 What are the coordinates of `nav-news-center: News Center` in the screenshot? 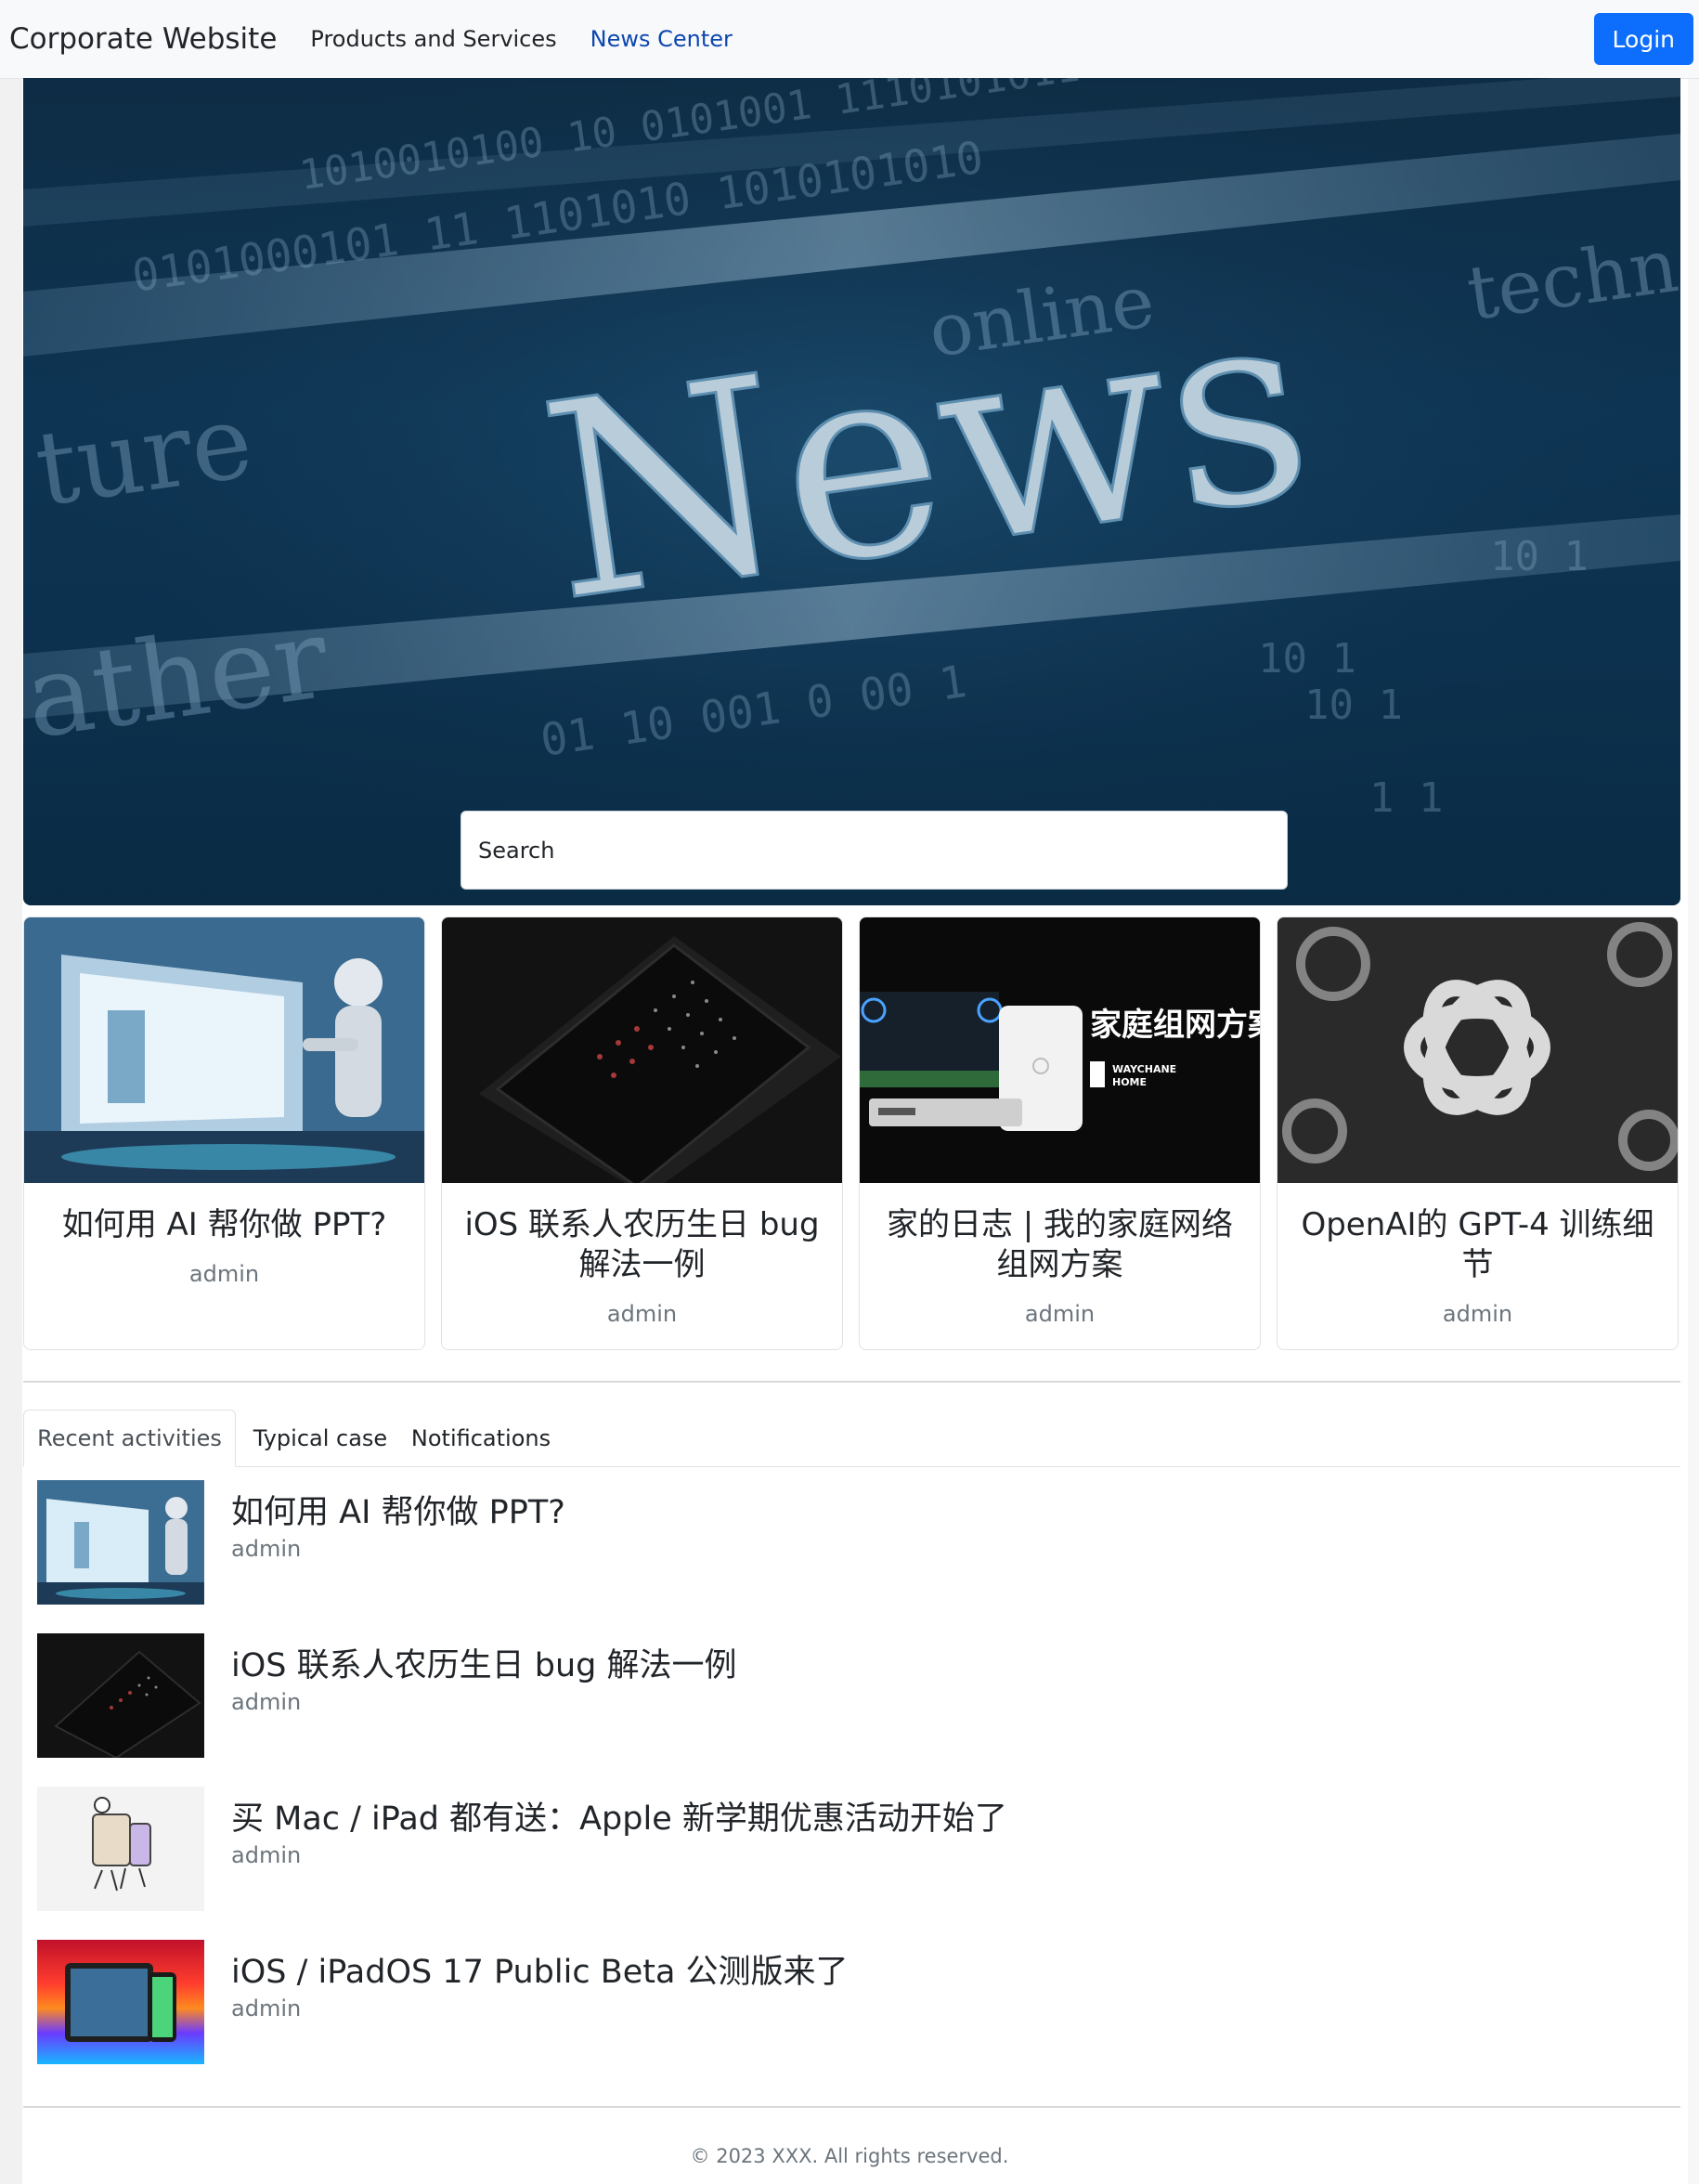 It's located at (661, 39).